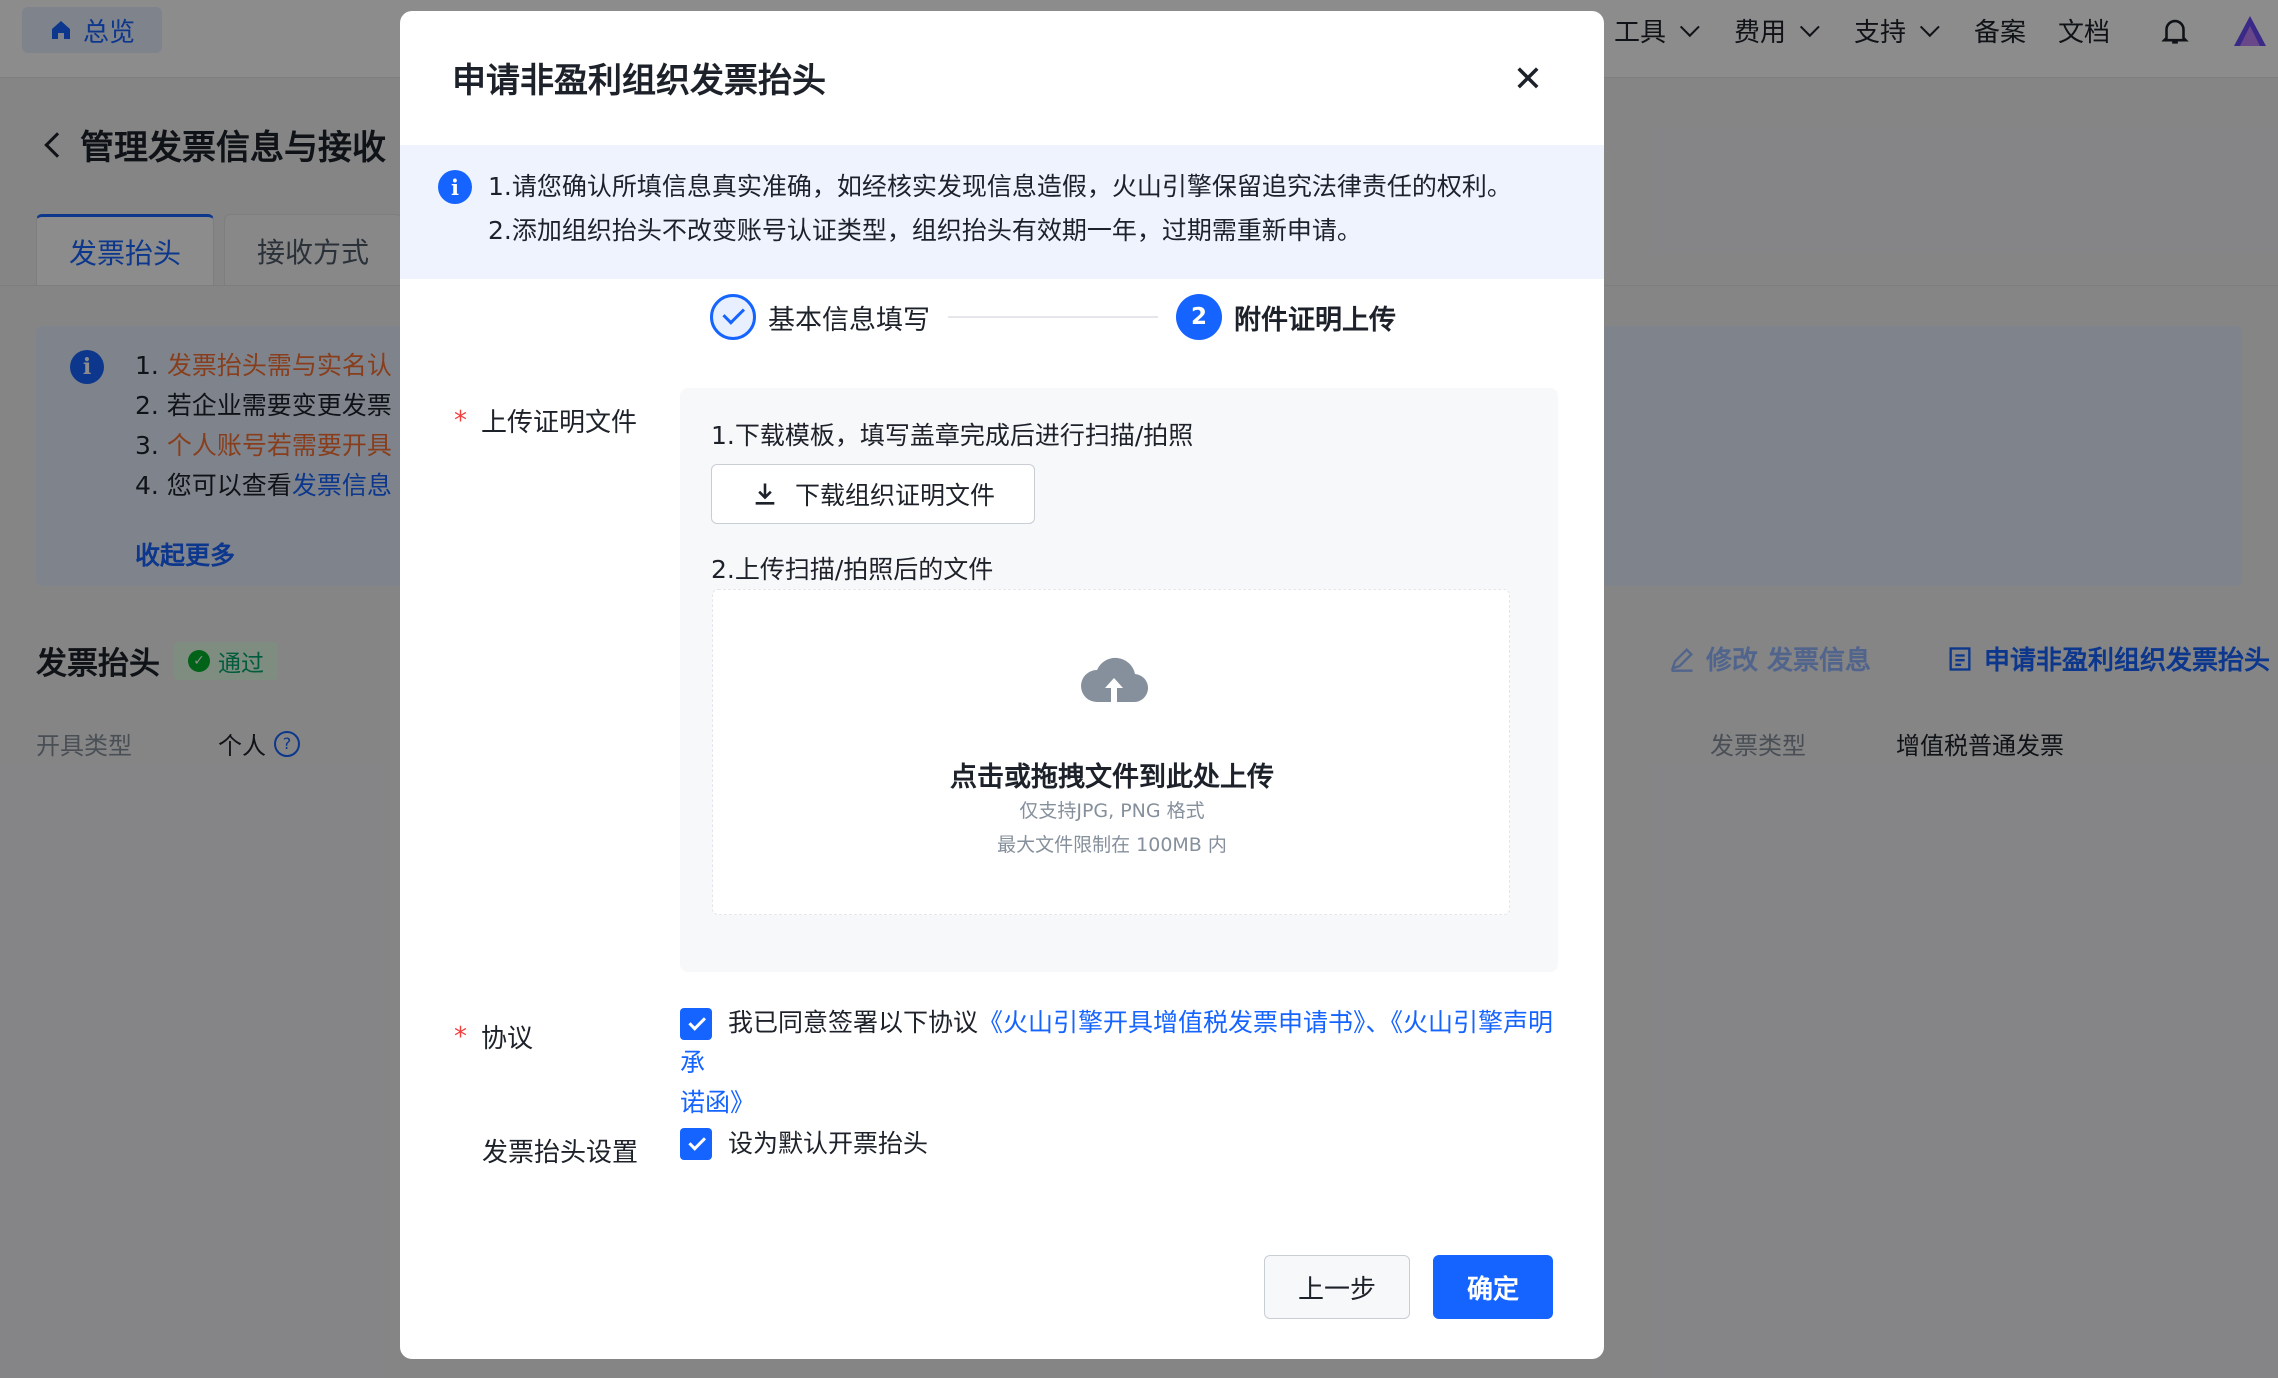  What do you see at coordinates (1115, 680) in the screenshot?
I see `cloud-upload-icon` at bounding box center [1115, 680].